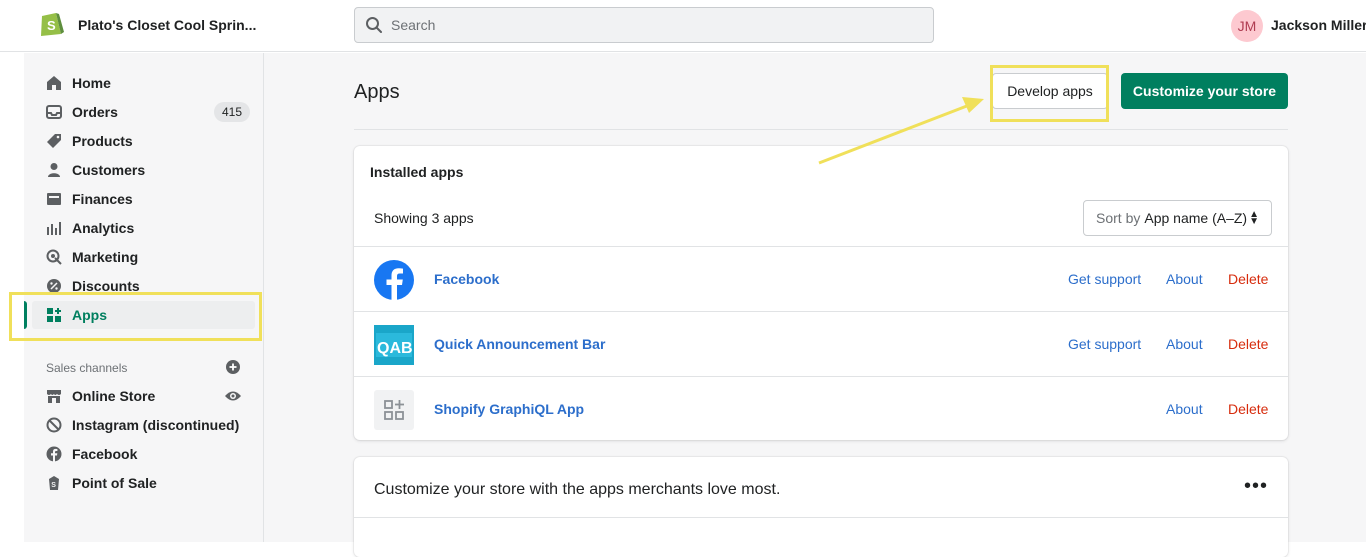 This screenshot has height=557, width=1366. What do you see at coordinates (394, 410) in the screenshot?
I see `placeholder-app-icon` at bounding box center [394, 410].